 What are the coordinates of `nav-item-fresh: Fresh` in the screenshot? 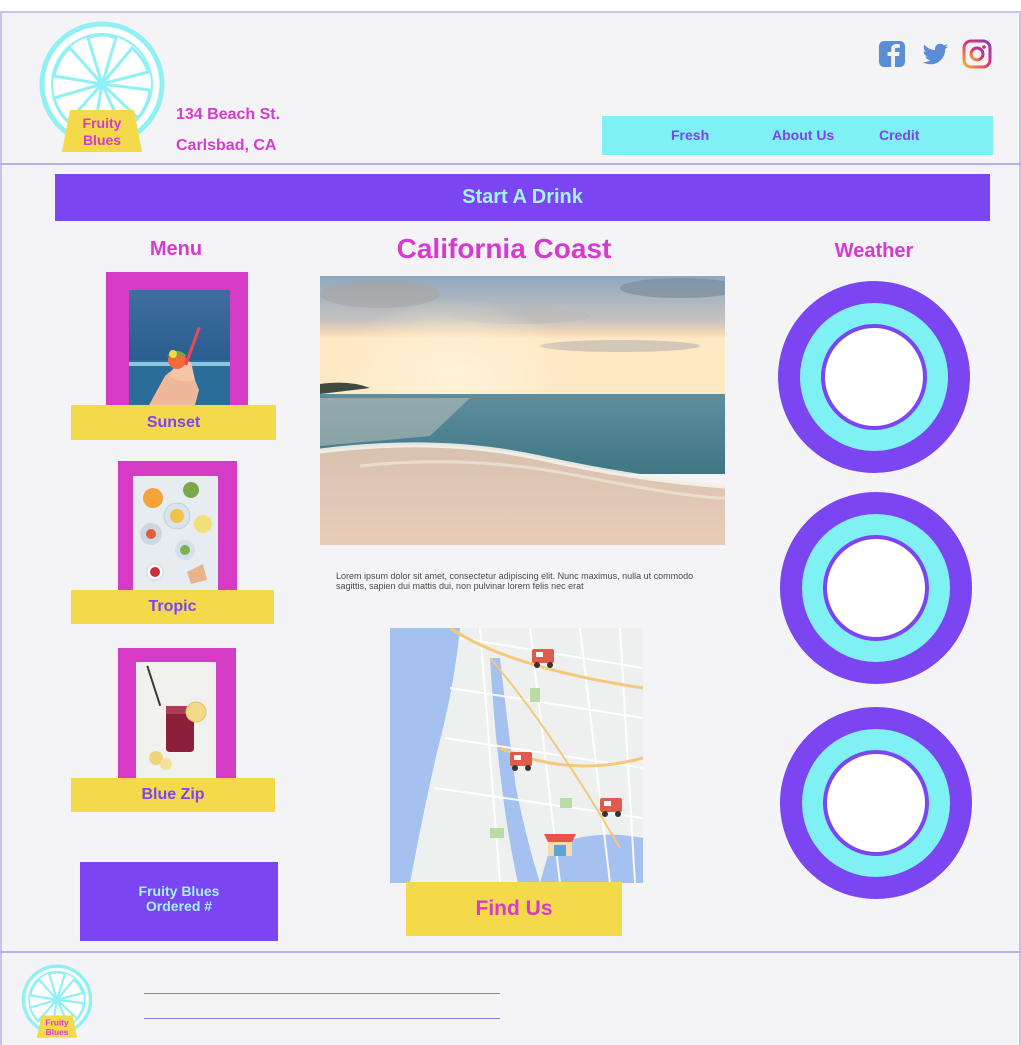 It's located at (690, 135).